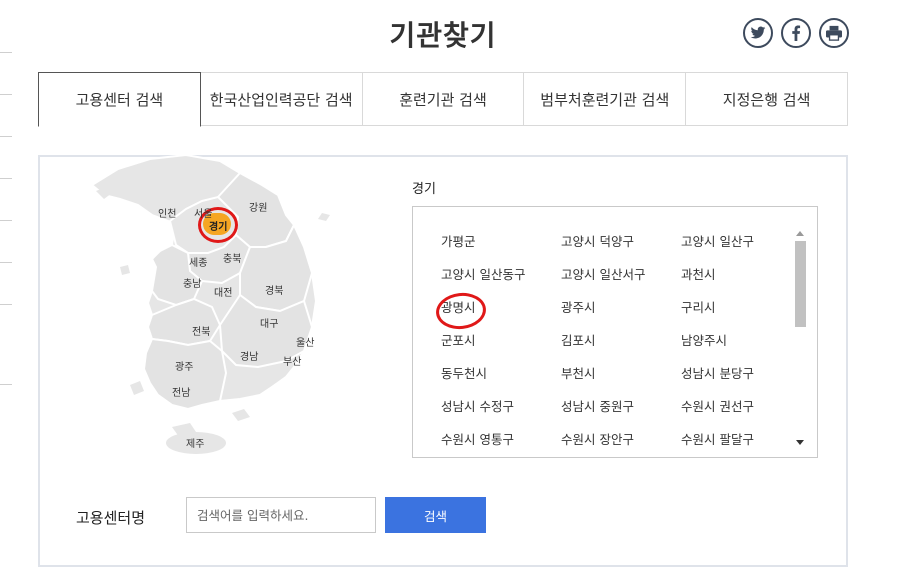  What do you see at coordinates (111, 518) in the screenshot?
I see `search-label: 고용센터명` at bounding box center [111, 518].